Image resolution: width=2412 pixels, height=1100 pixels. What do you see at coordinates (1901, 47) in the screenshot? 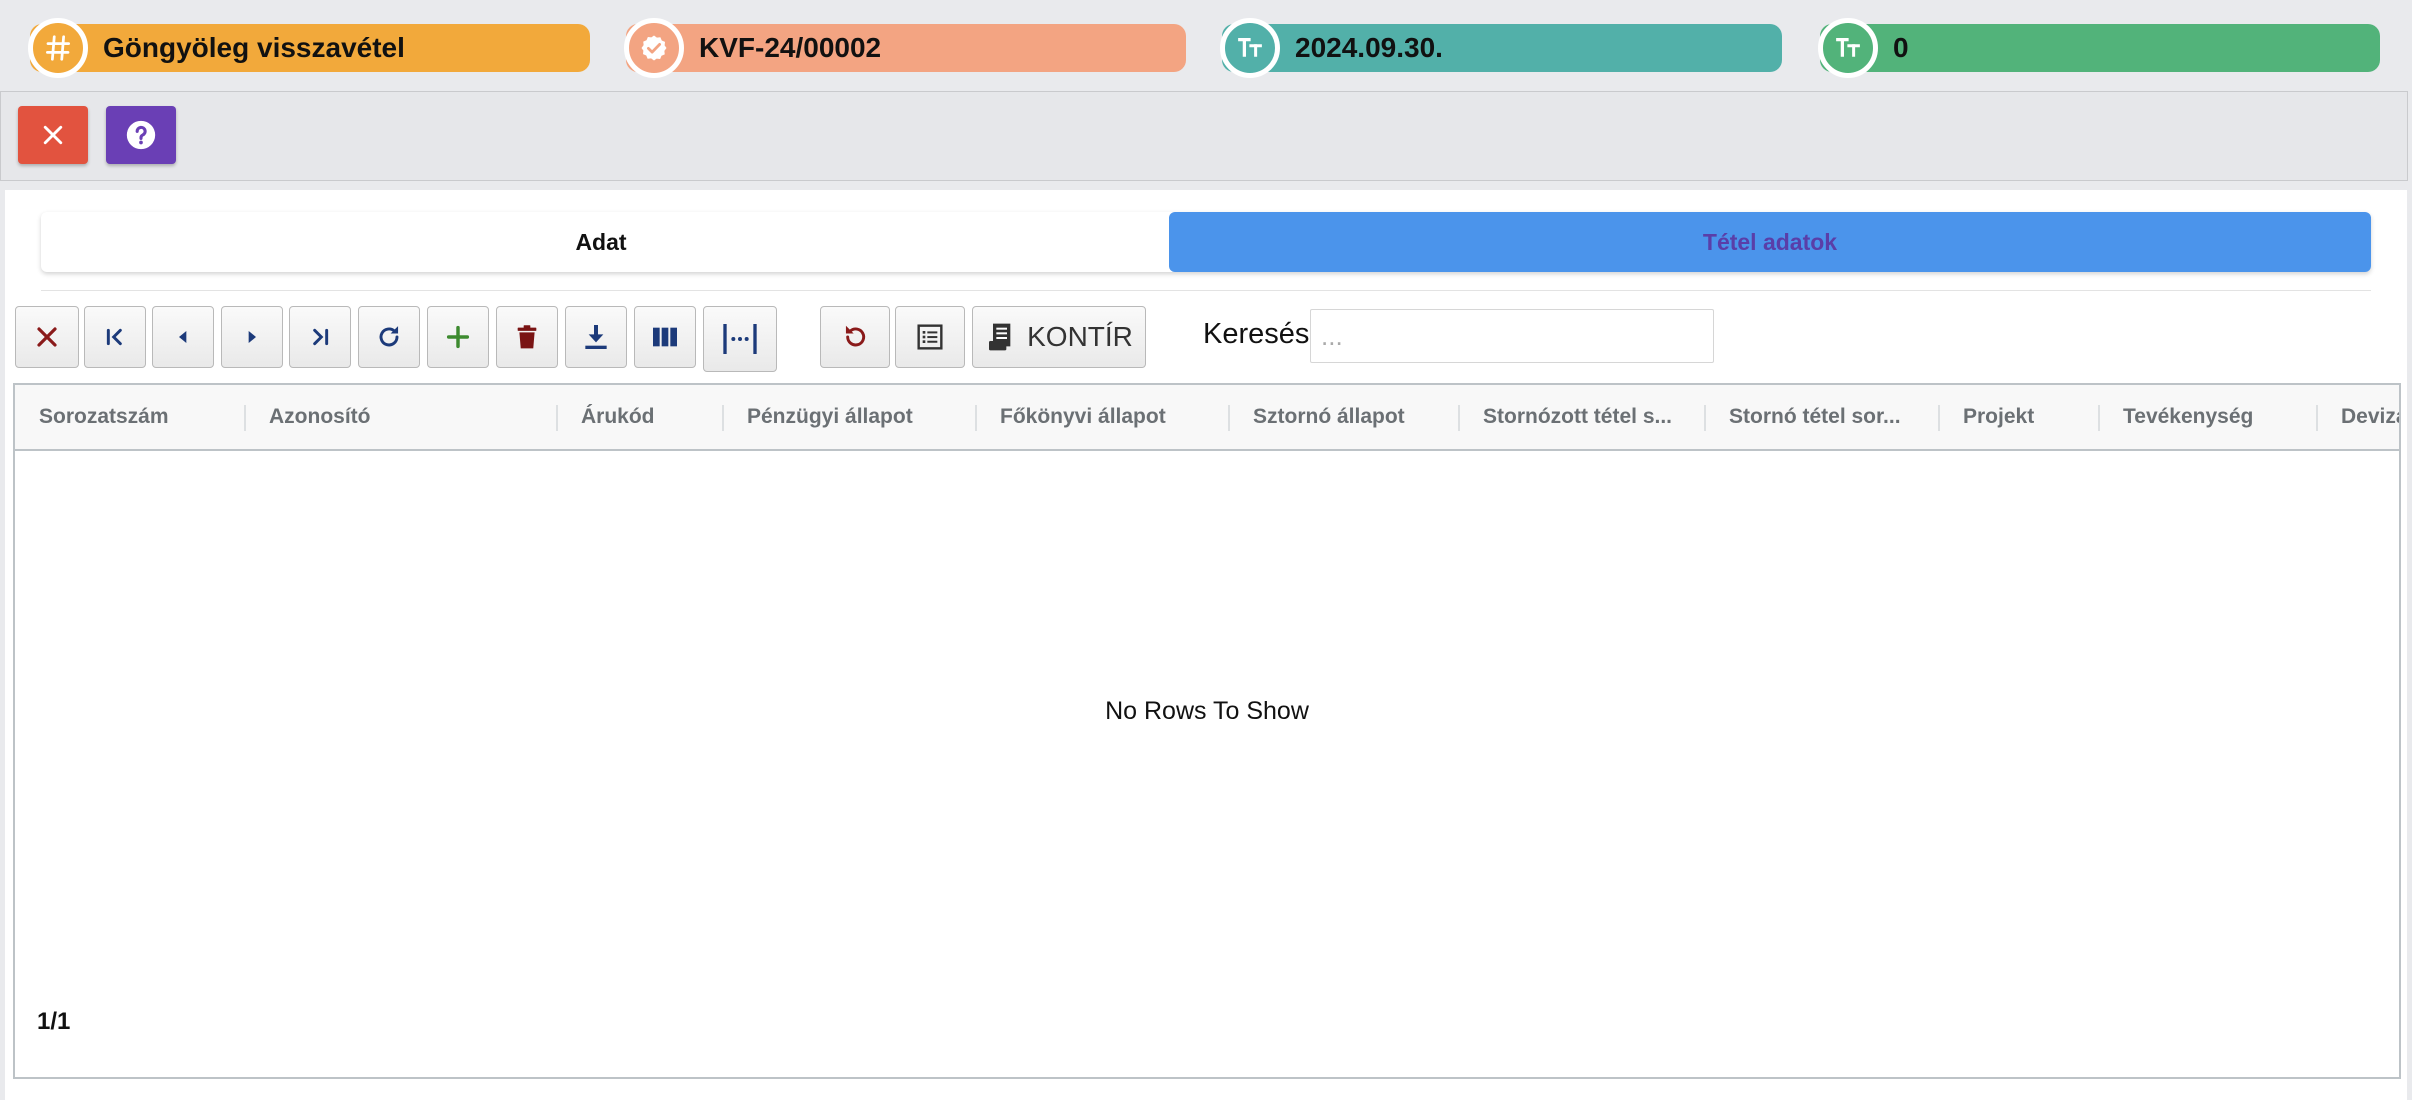
I see `document-value: 0` at bounding box center [1901, 47].